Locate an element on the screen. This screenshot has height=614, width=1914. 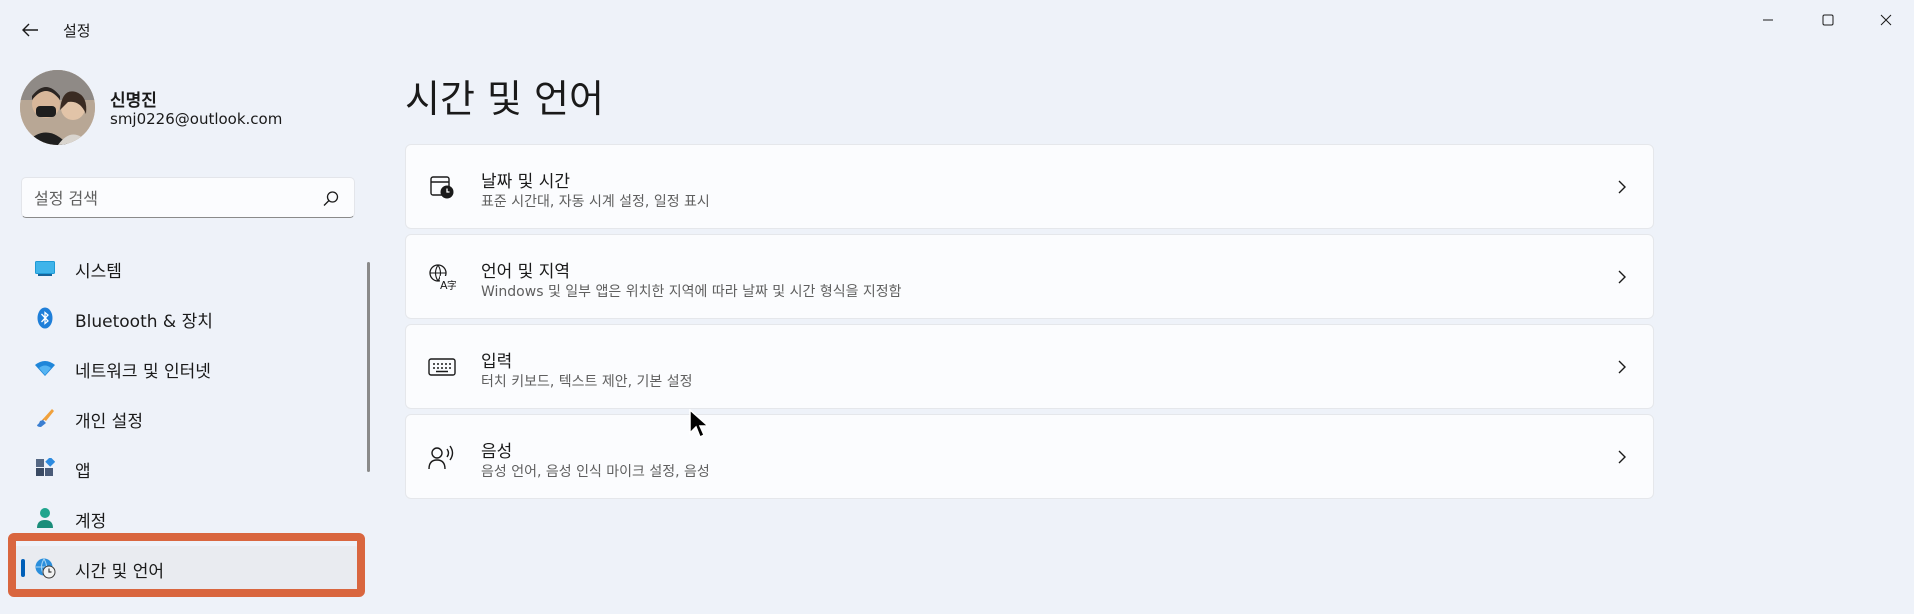
minimize-button is located at coordinates (1768, 20).